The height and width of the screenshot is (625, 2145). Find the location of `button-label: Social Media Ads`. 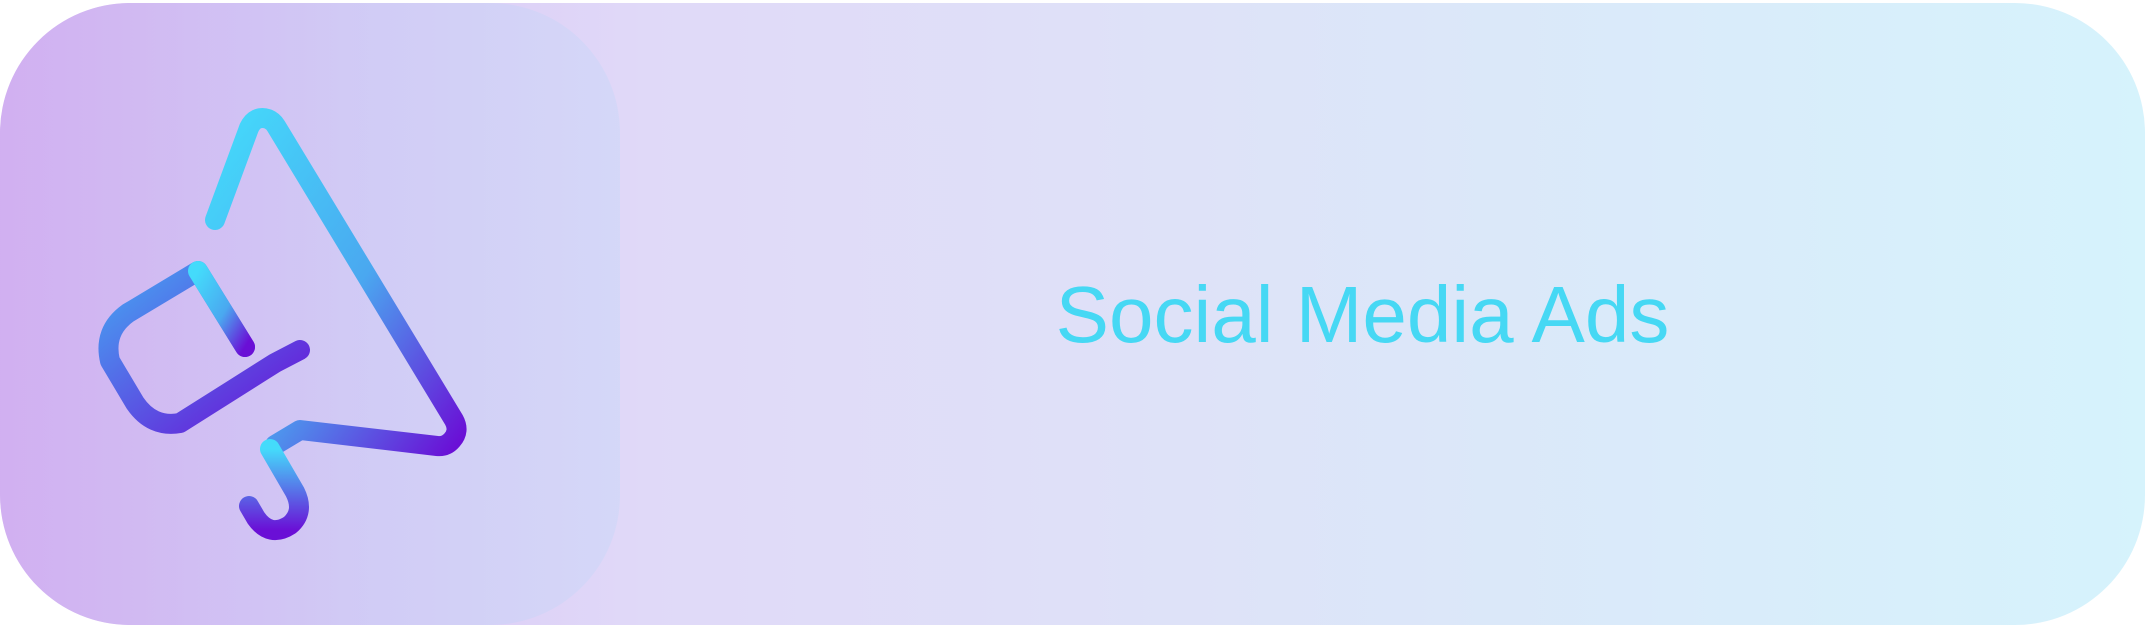

button-label: Social Media Ads is located at coordinates (1362, 314).